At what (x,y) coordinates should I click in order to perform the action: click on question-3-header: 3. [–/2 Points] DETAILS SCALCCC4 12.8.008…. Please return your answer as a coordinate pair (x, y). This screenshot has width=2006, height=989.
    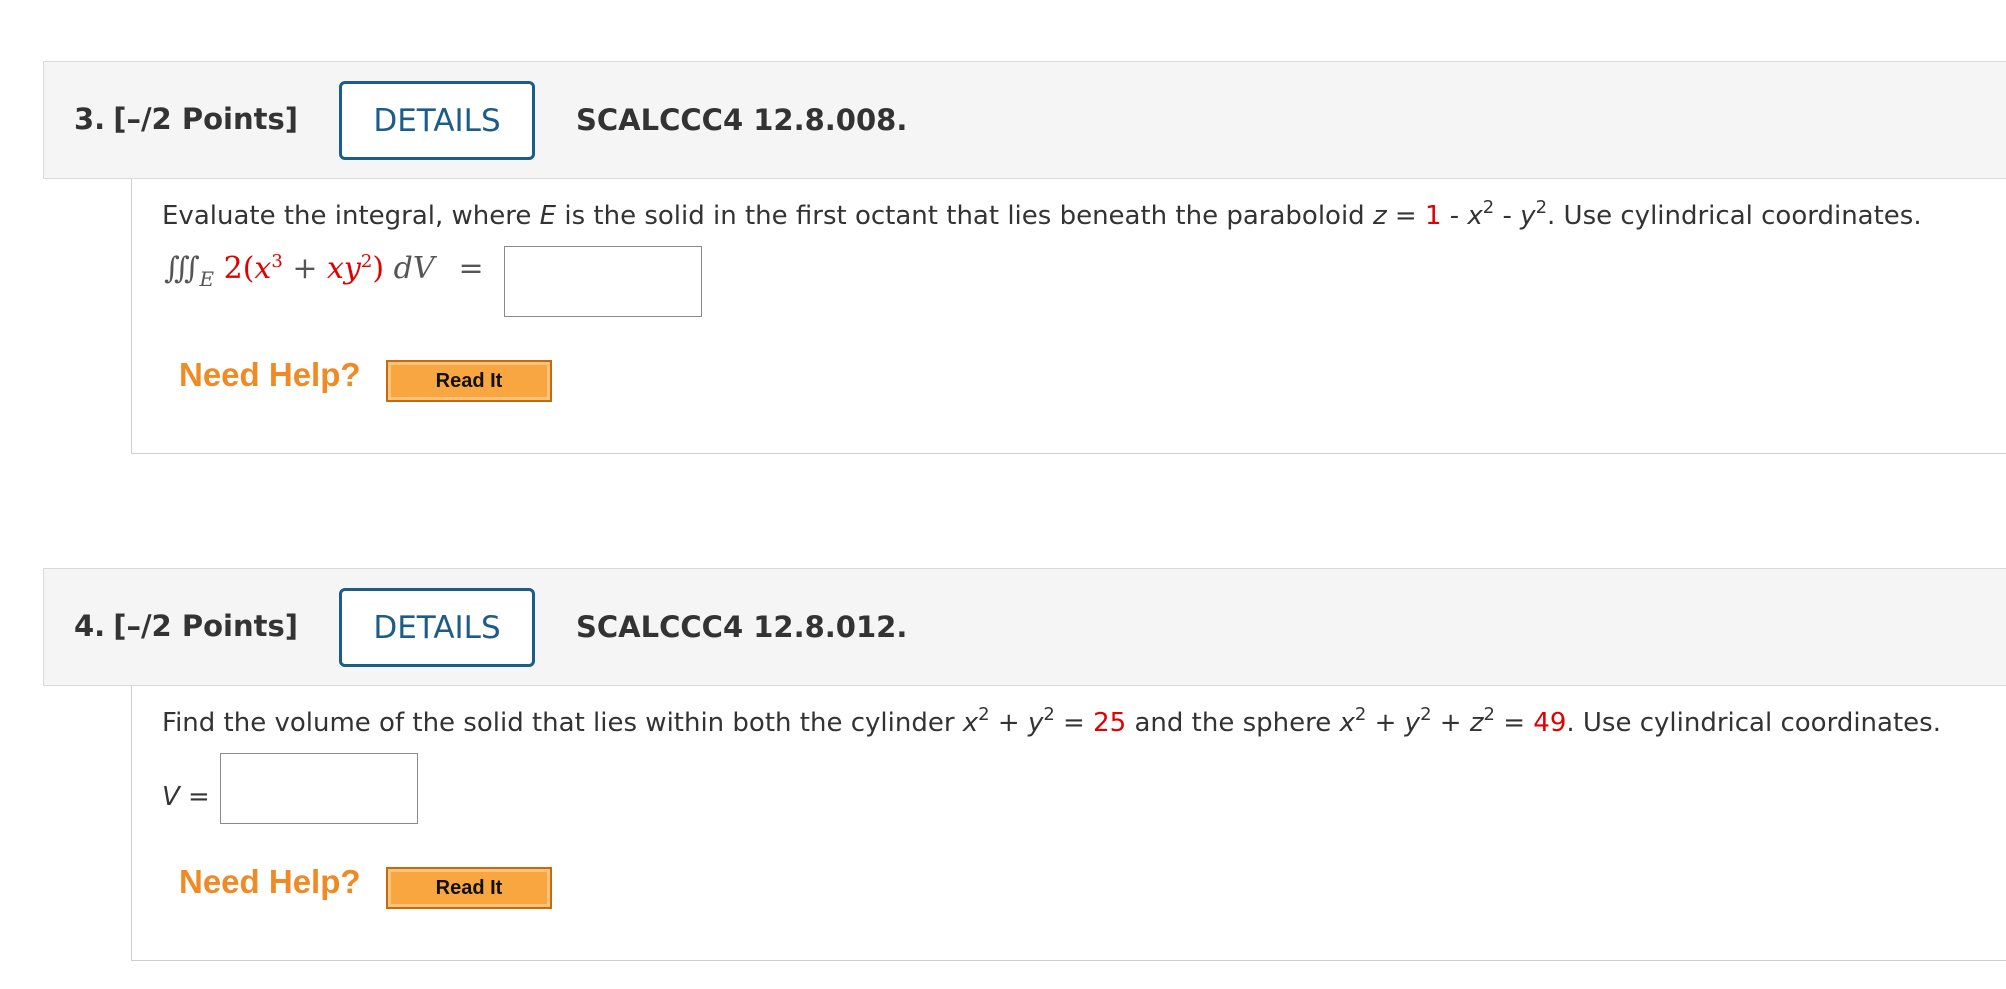
    Looking at the image, I should click on (1024, 120).